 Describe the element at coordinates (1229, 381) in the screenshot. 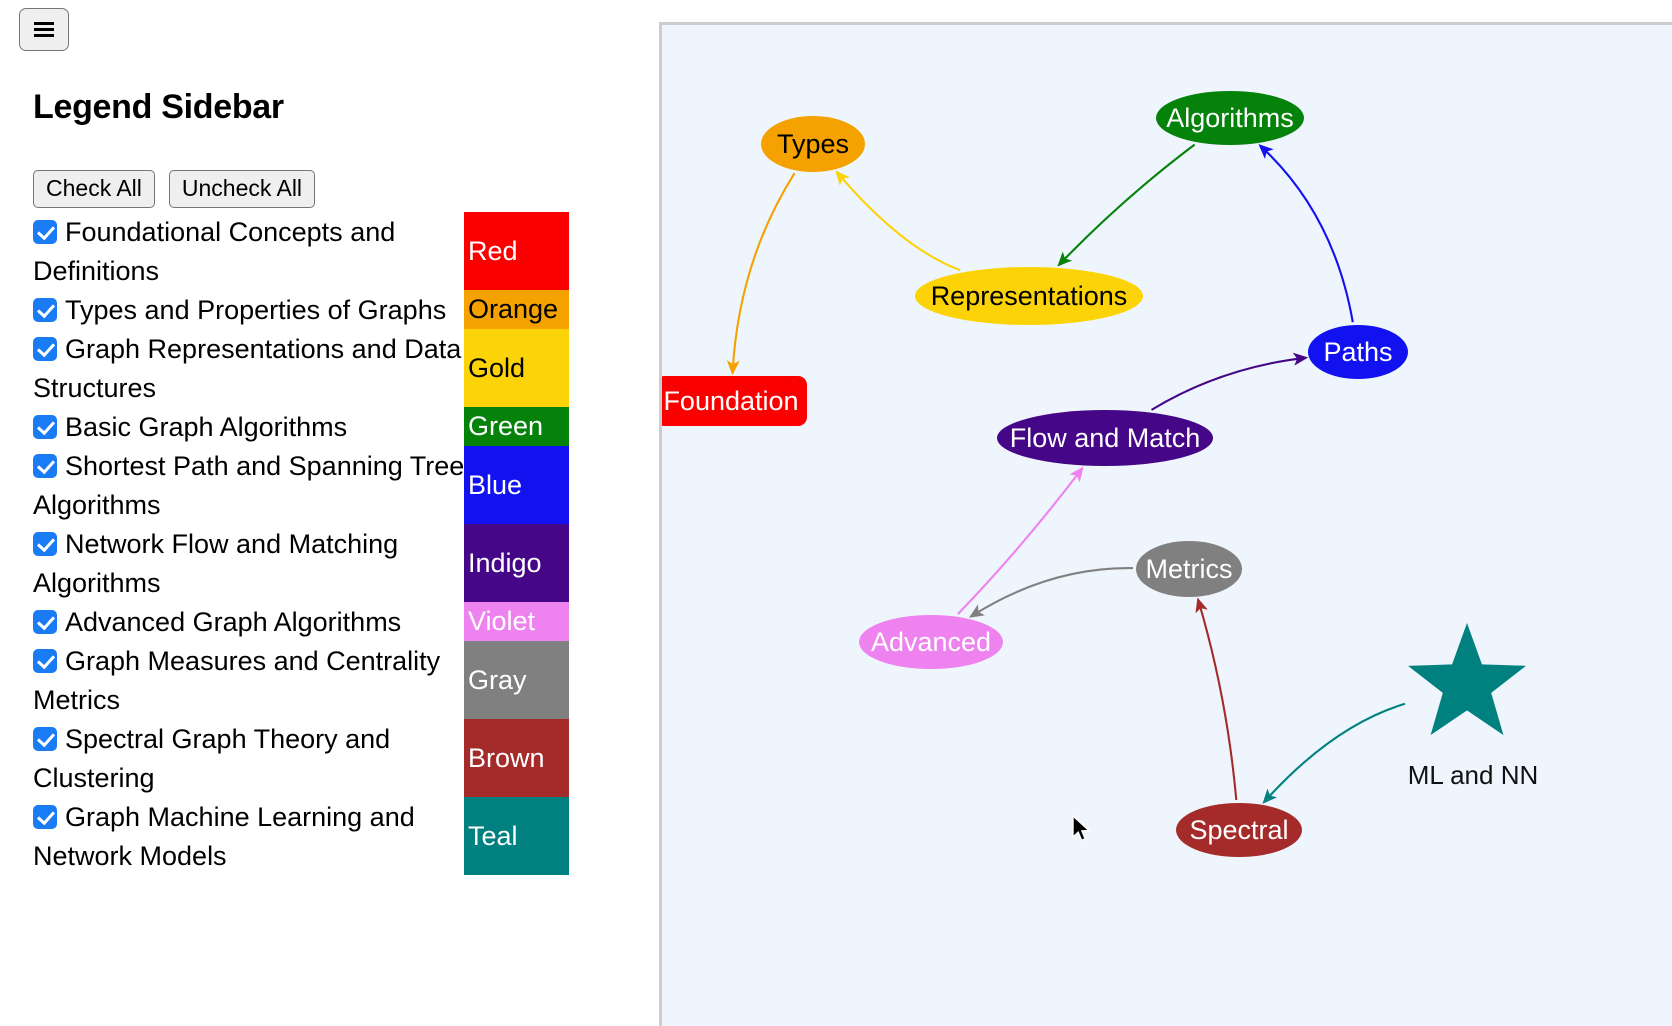

I see `graph-edge-flow-to-paths` at that location.